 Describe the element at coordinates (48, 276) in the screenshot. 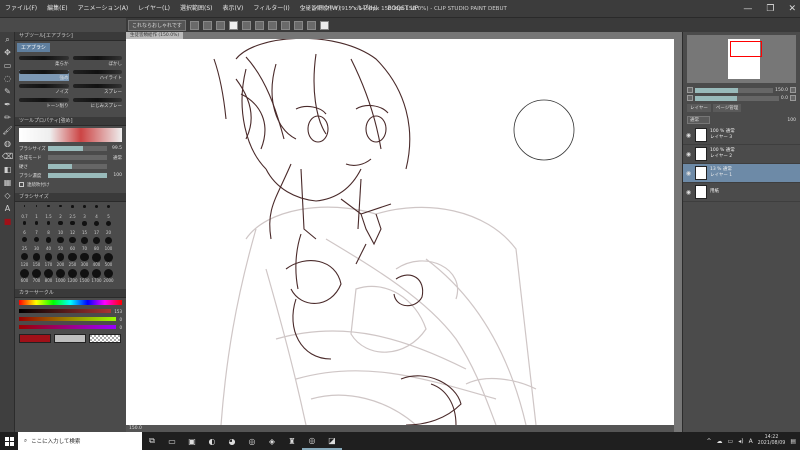

I see `brush-size-item: 800` at that location.